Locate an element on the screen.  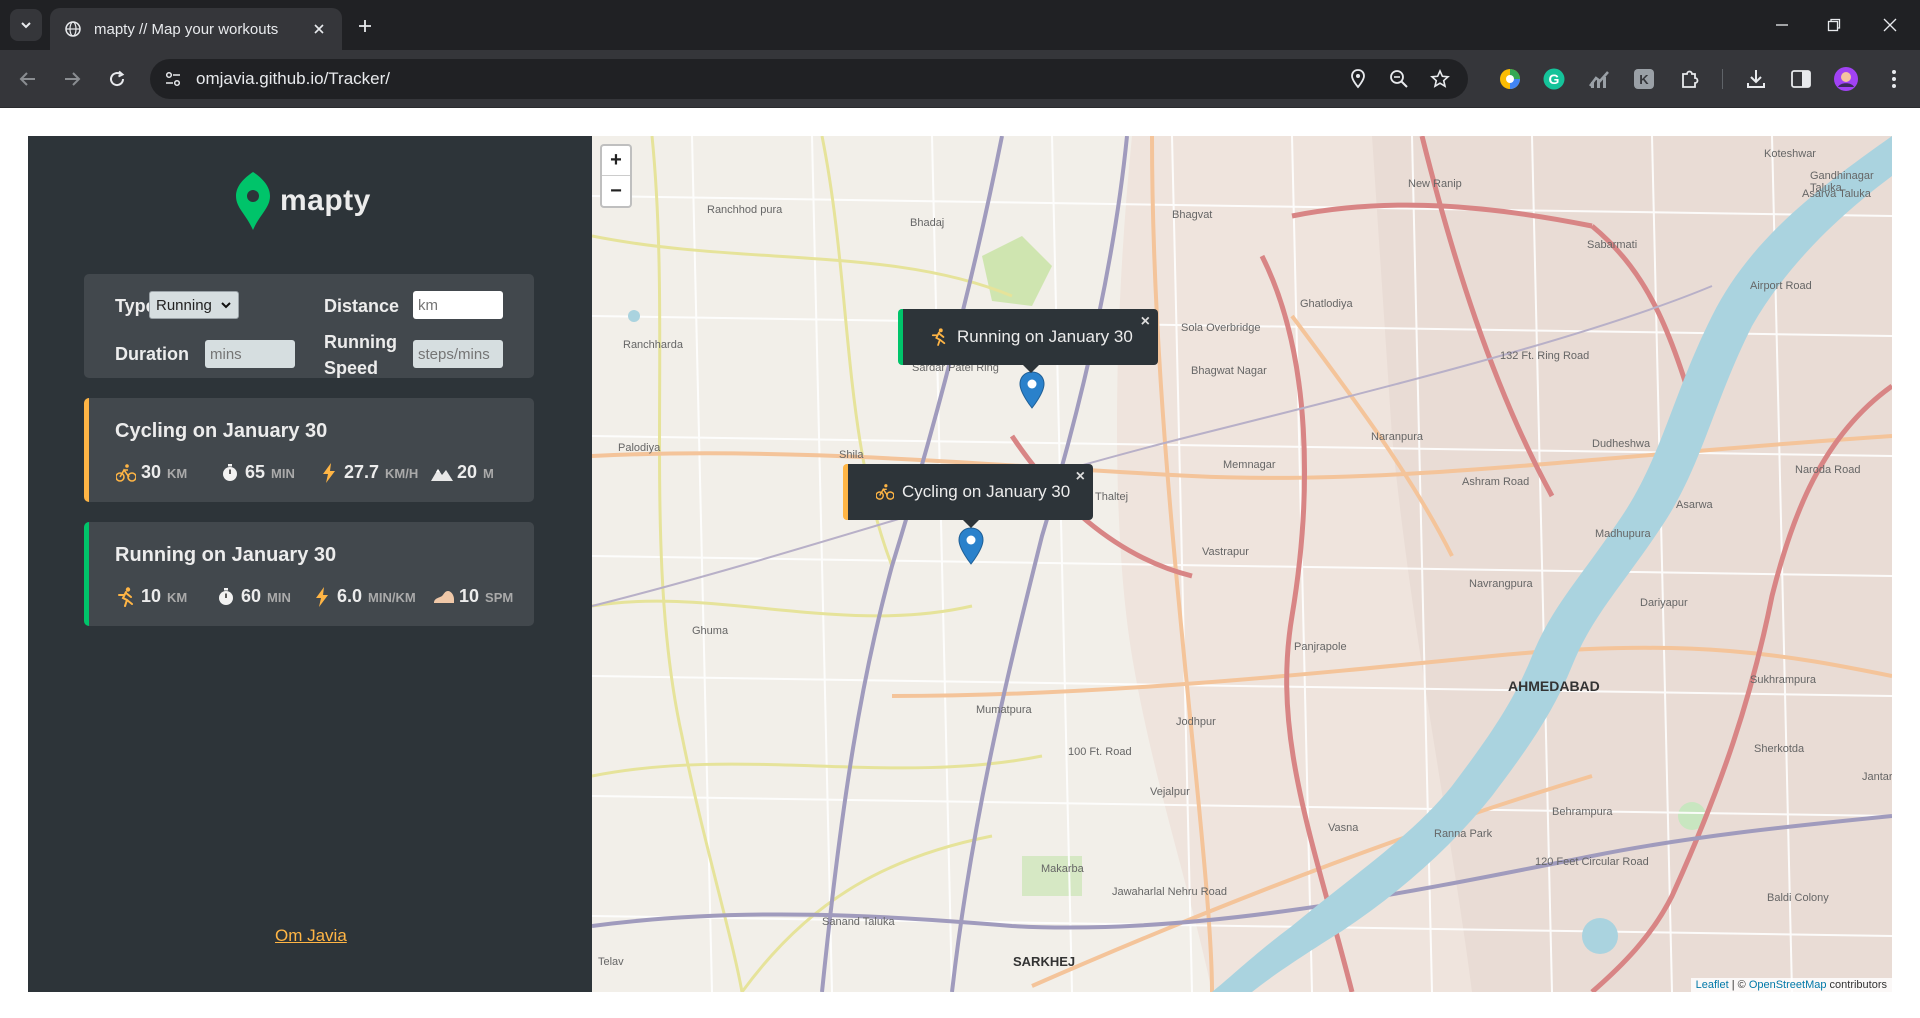
workout-duration: 65 min is located at coordinates (257, 472).